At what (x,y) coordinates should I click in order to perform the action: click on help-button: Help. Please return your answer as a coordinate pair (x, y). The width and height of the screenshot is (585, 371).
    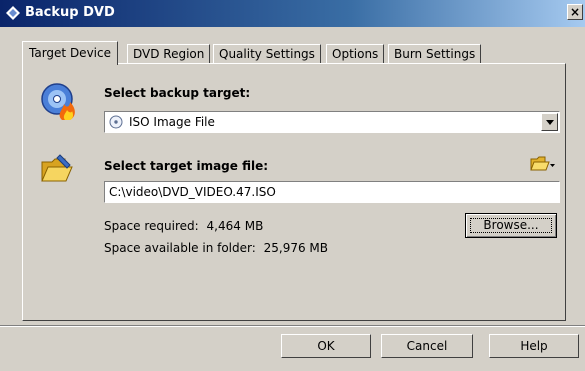
    Looking at the image, I should click on (534, 346).